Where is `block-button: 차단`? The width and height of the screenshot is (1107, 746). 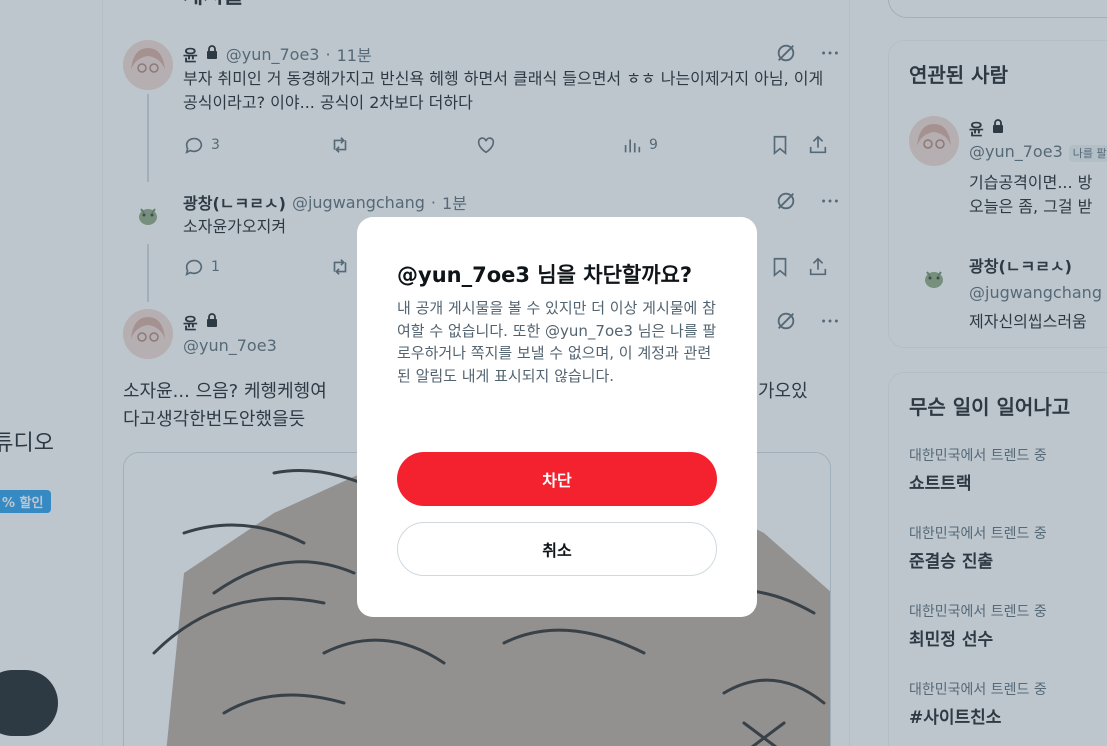
block-button: 차단 is located at coordinates (557, 479).